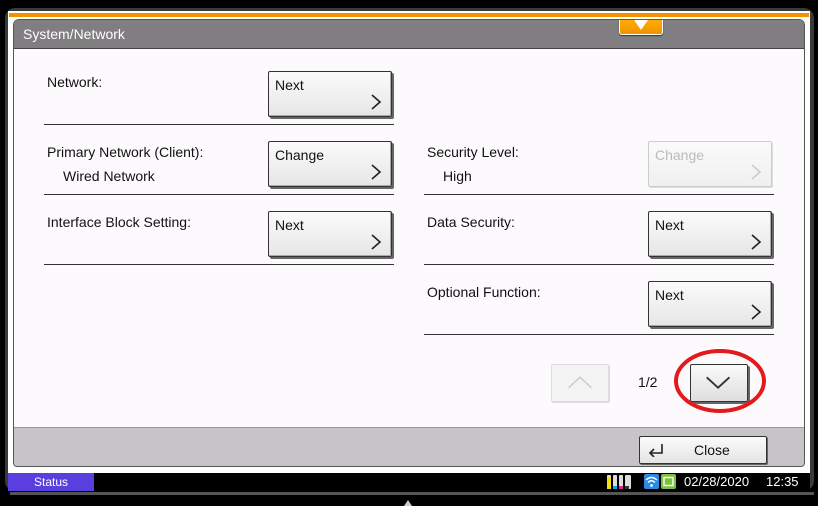 The image size is (818, 506). I want to click on security-level-label: Security Level:, so click(473, 152).